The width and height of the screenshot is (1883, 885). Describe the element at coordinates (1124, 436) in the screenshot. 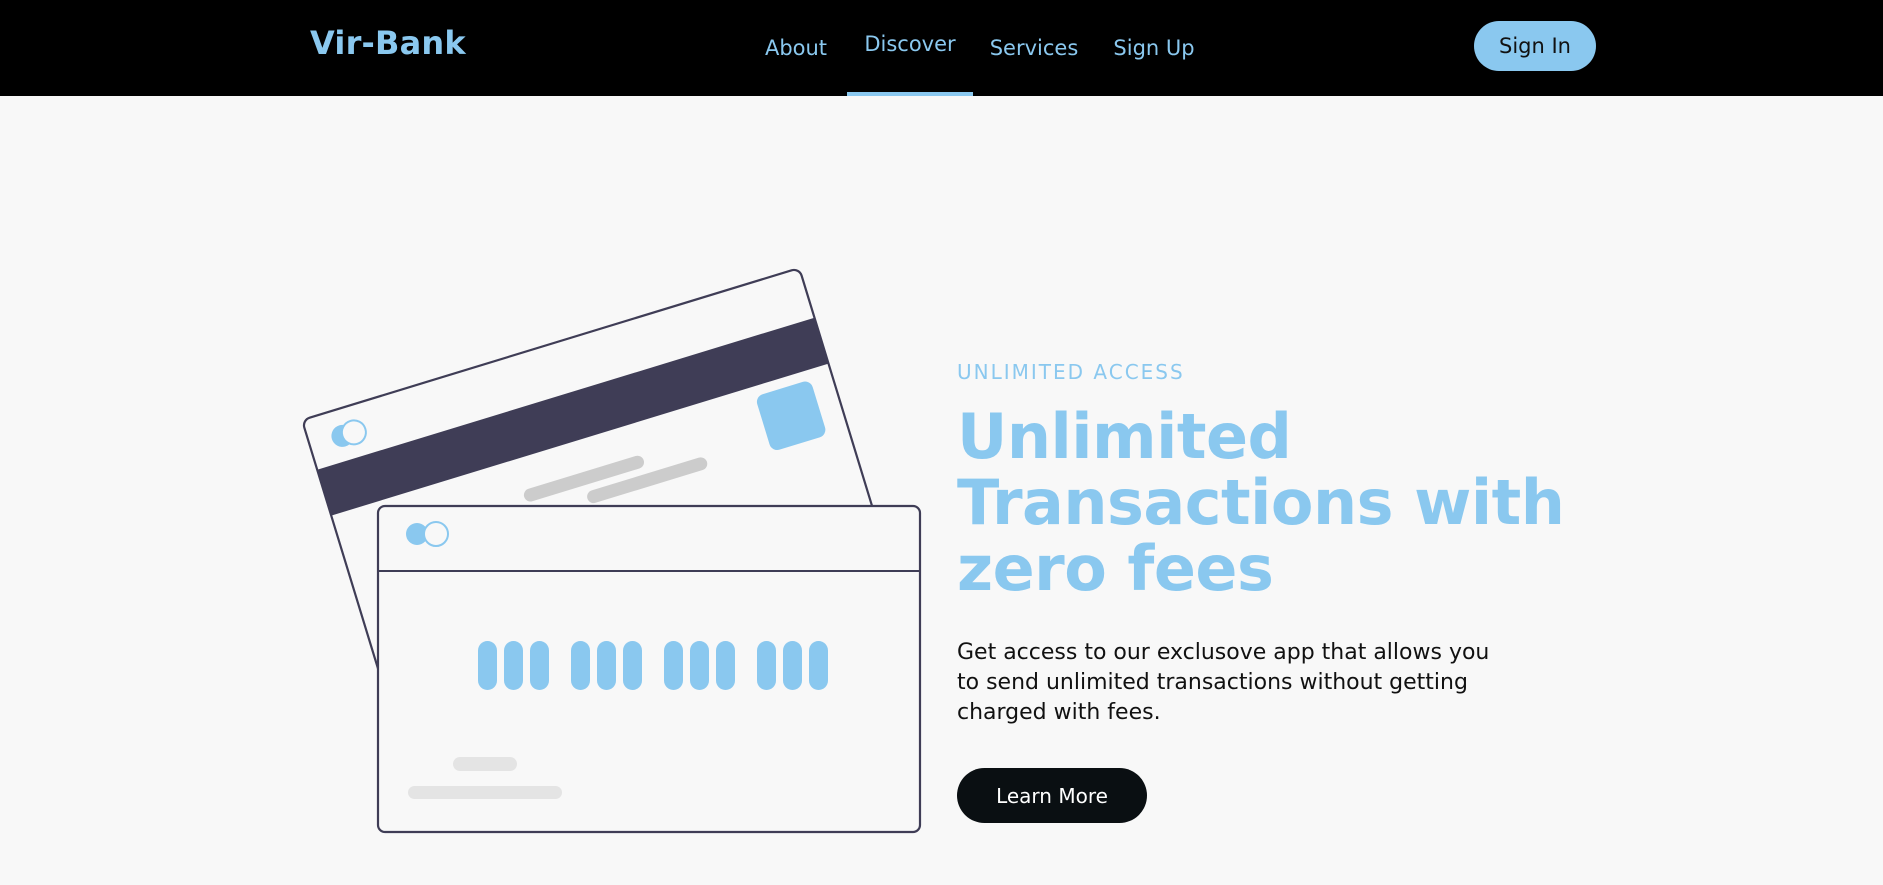

I see `headline-line: Unlimited` at that location.